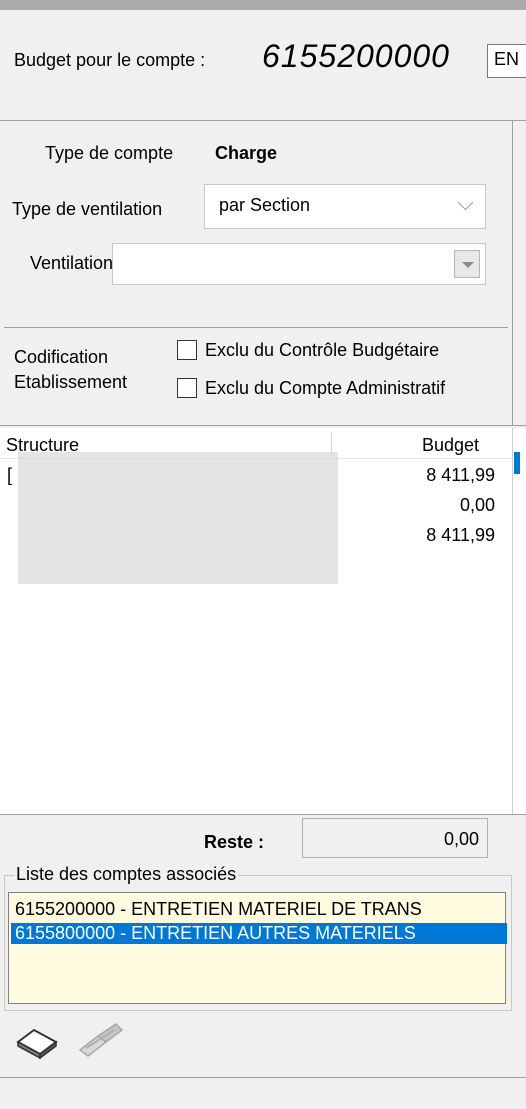 Image resolution: width=526 pixels, height=1109 pixels. What do you see at coordinates (395, 838) in the screenshot?
I see `reste-field: 0,00` at bounding box center [395, 838].